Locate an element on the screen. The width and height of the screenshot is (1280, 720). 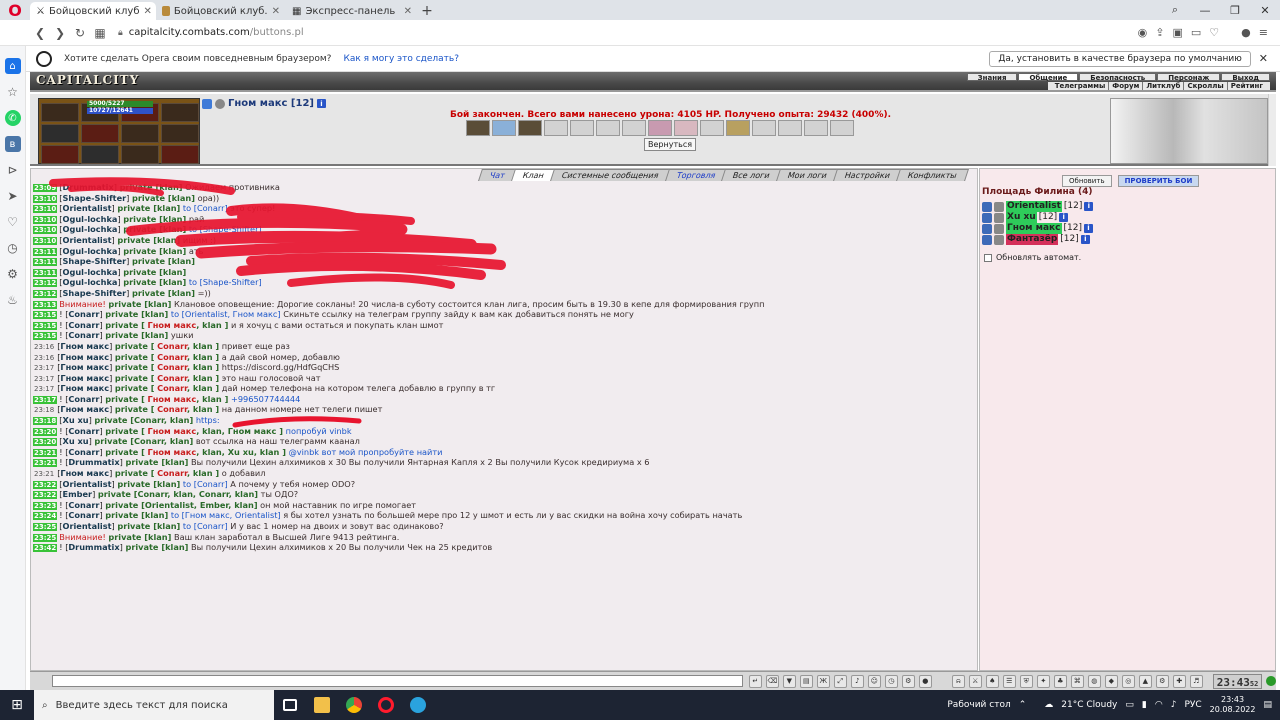
message-time: 23:17 is located at coordinates (45, 399).